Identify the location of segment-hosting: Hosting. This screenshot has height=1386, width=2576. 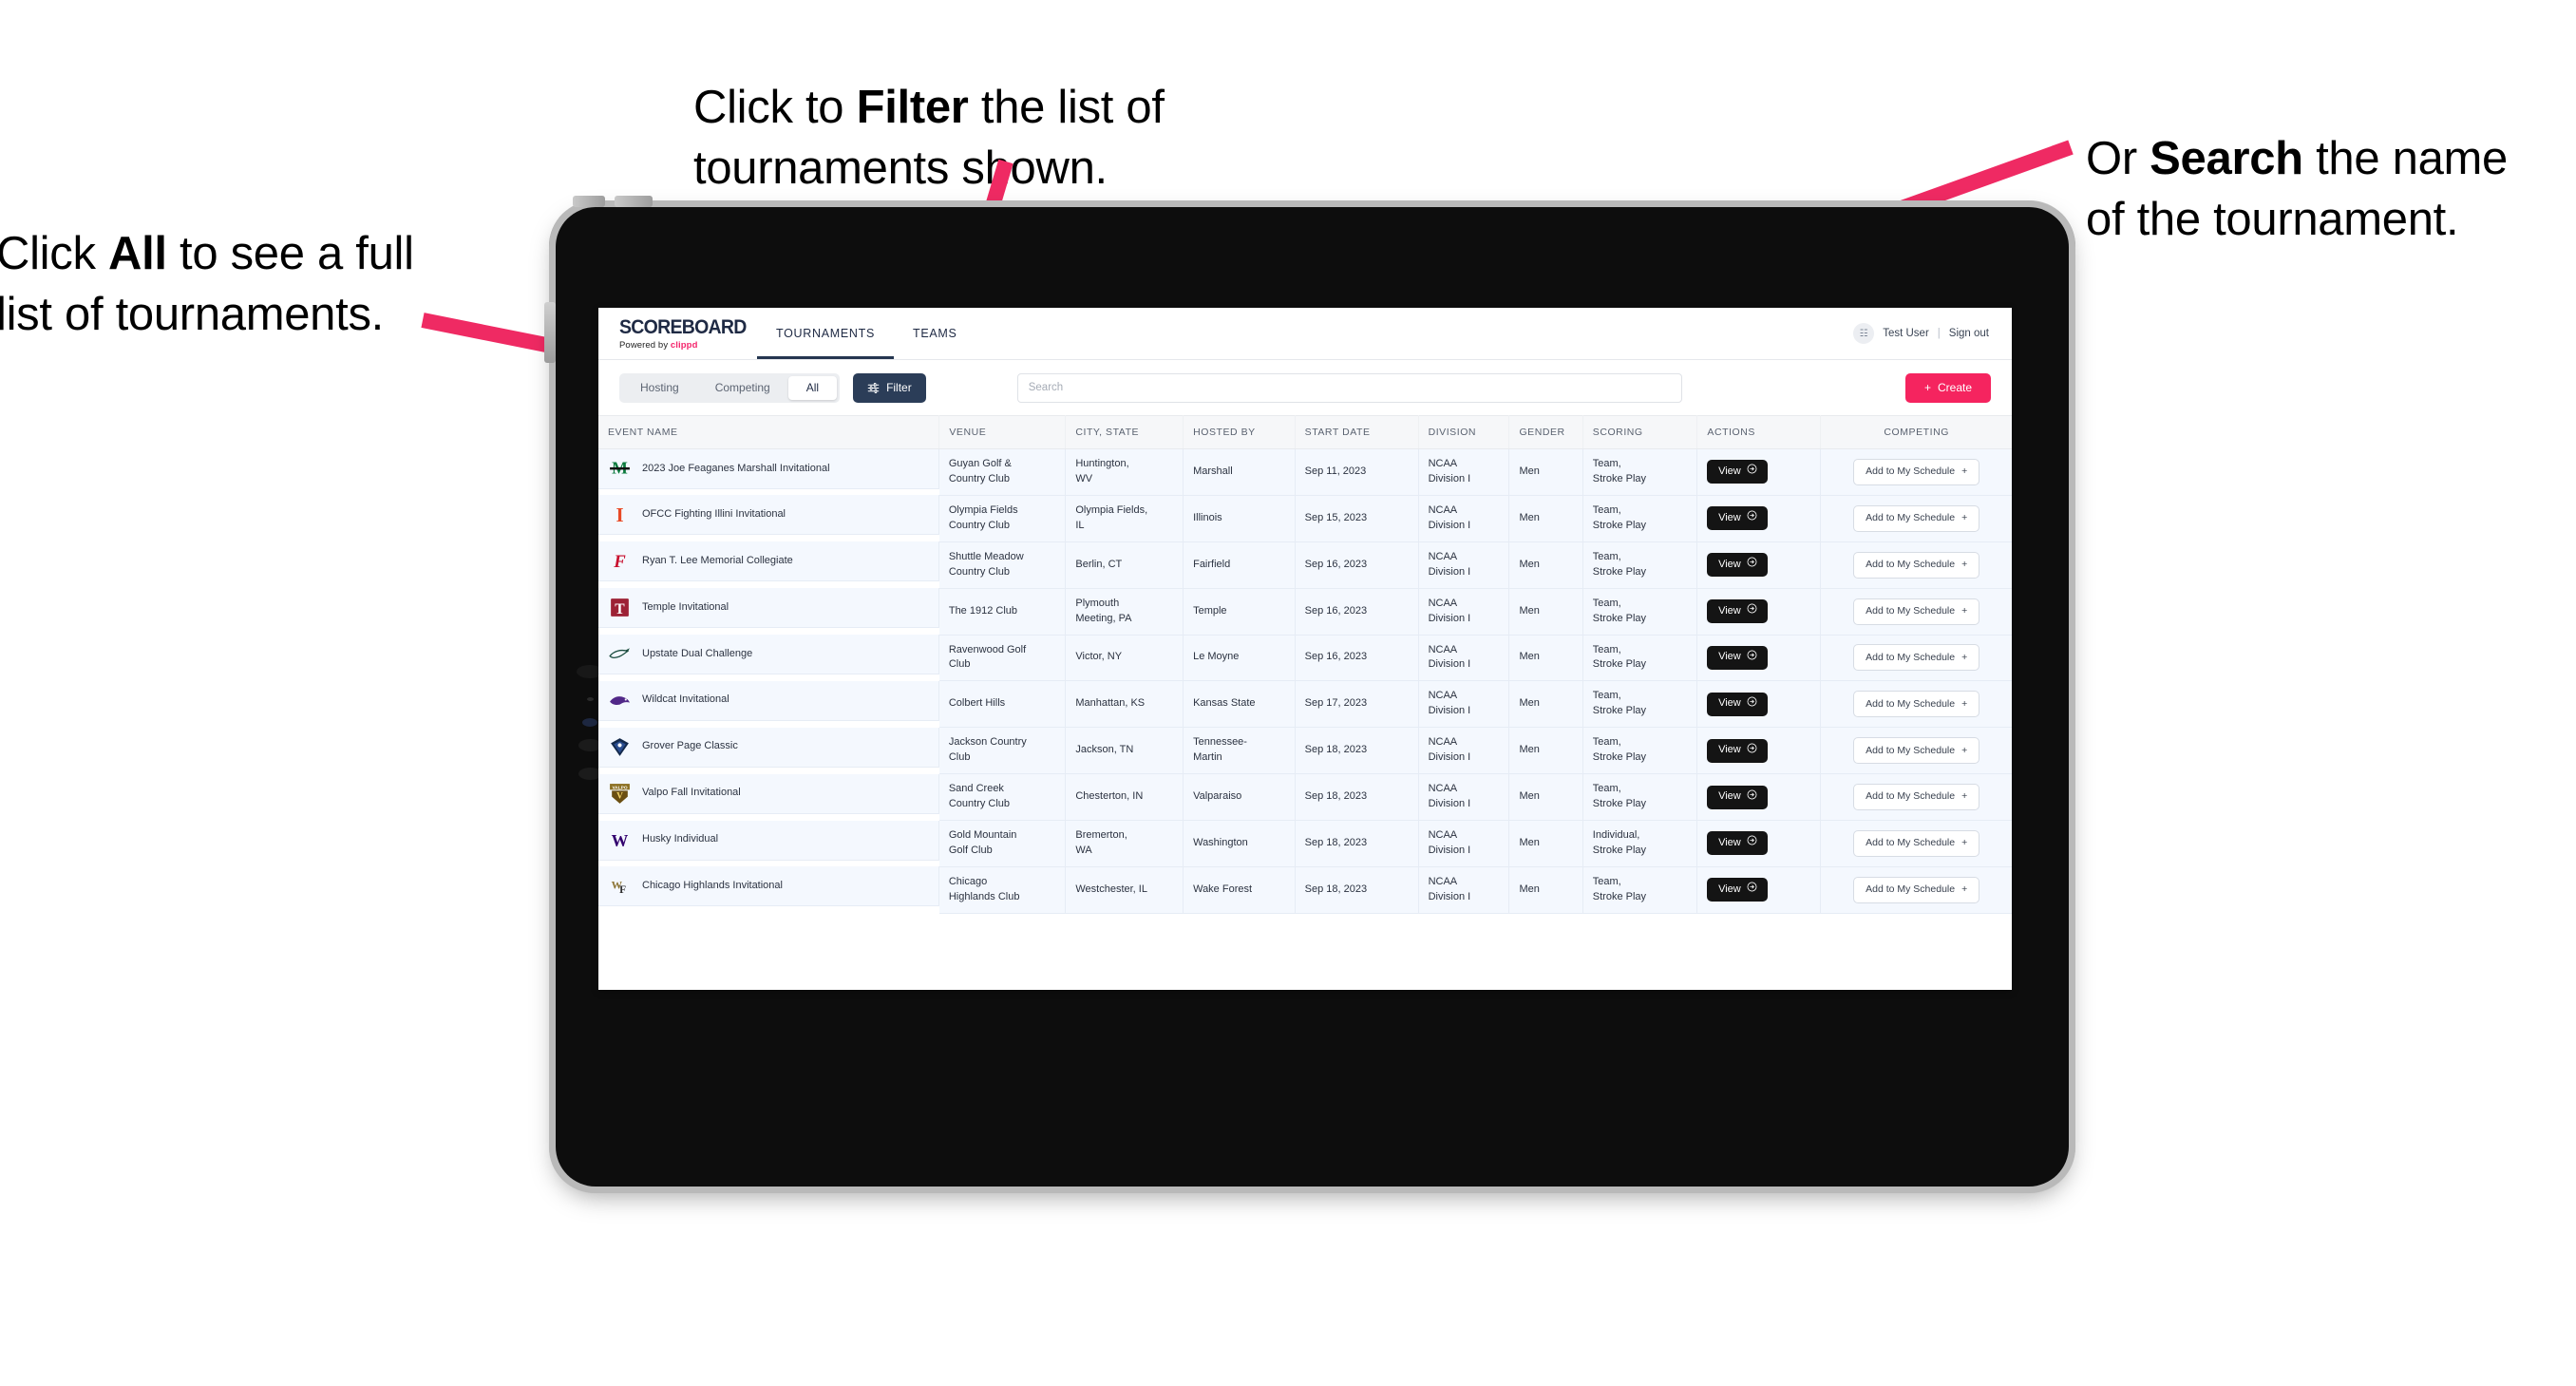
(659, 388).